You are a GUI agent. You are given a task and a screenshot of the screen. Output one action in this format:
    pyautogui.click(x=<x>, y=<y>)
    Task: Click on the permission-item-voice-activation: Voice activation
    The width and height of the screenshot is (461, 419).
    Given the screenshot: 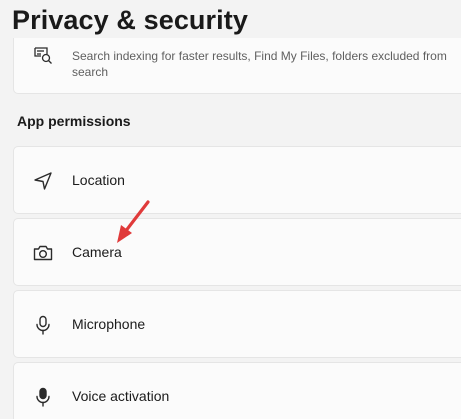 What is the action you would take?
    pyautogui.click(x=237, y=390)
    